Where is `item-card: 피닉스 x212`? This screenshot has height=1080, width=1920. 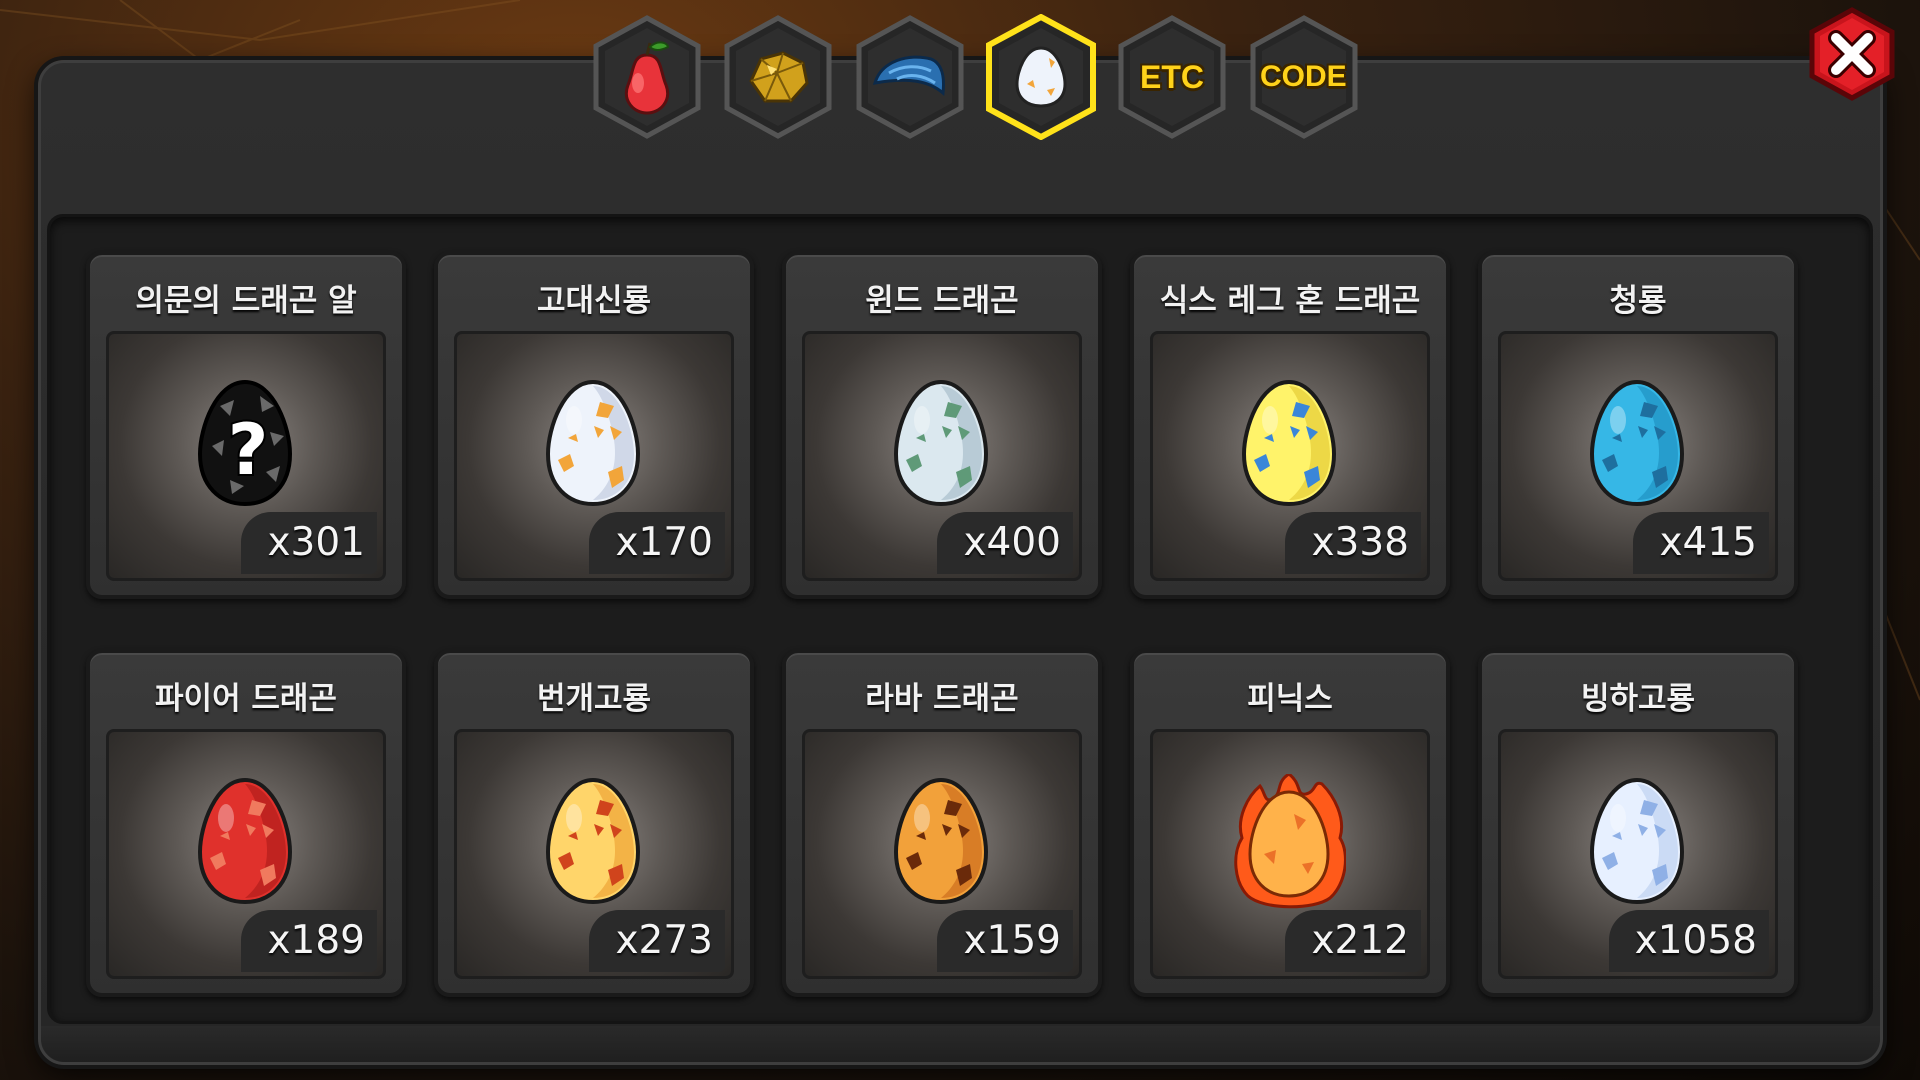
item-card: 피닉스 x212 is located at coordinates (1290, 823).